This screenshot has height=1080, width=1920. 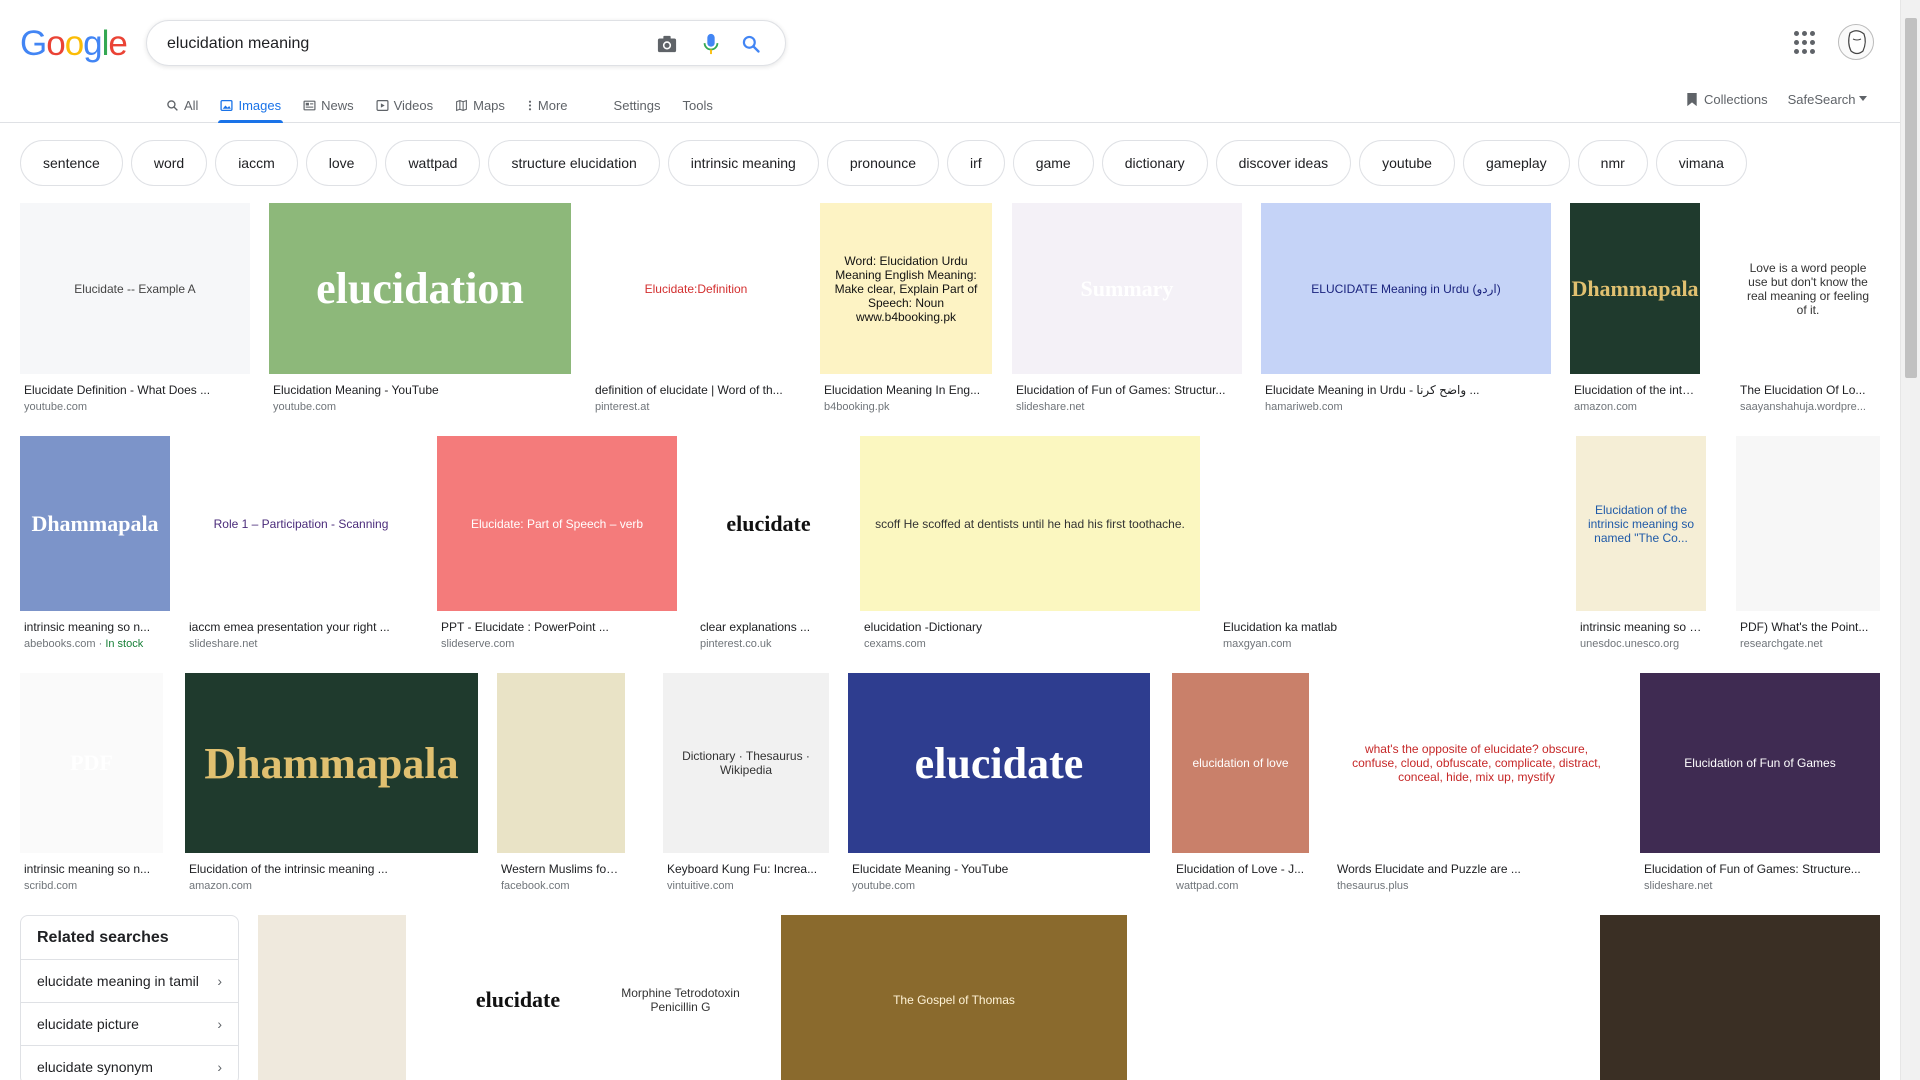 What do you see at coordinates (711, 44) in the screenshot?
I see `mic-icon` at bounding box center [711, 44].